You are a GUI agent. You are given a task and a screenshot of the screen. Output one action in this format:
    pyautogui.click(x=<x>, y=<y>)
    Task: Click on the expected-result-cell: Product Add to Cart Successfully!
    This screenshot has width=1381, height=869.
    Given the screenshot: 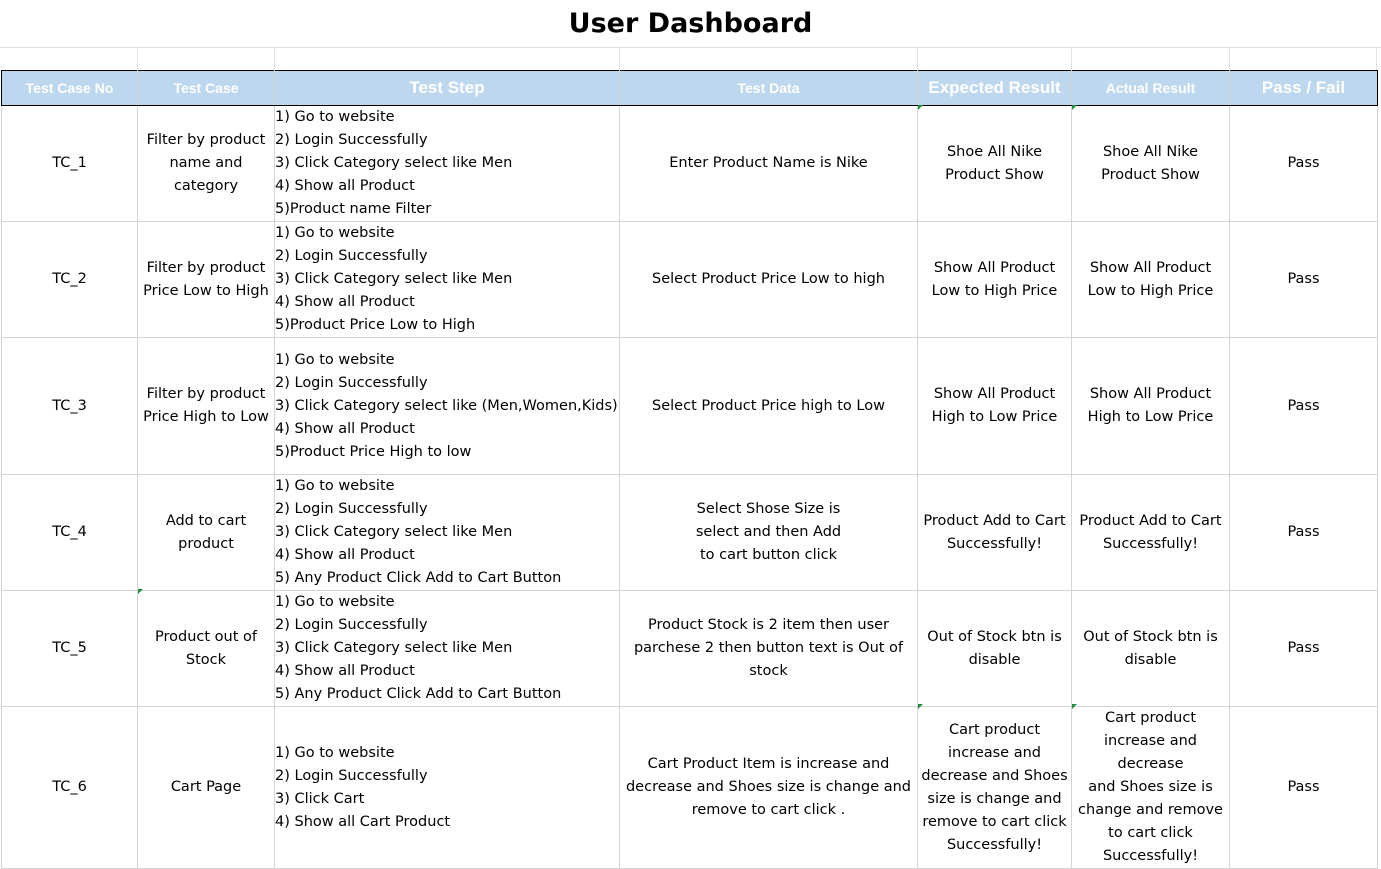 What is the action you would take?
    pyautogui.click(x=994, y=532)
    